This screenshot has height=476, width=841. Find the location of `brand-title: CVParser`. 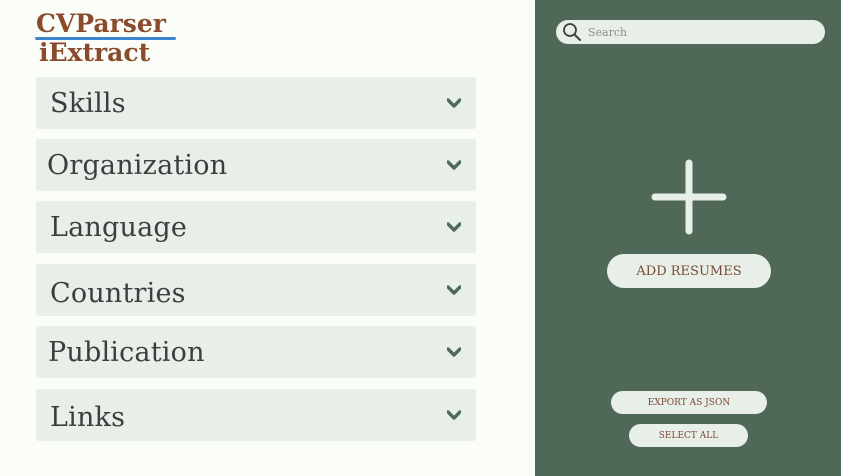

brand-title: CVParser is located at coordinates (105, 24).